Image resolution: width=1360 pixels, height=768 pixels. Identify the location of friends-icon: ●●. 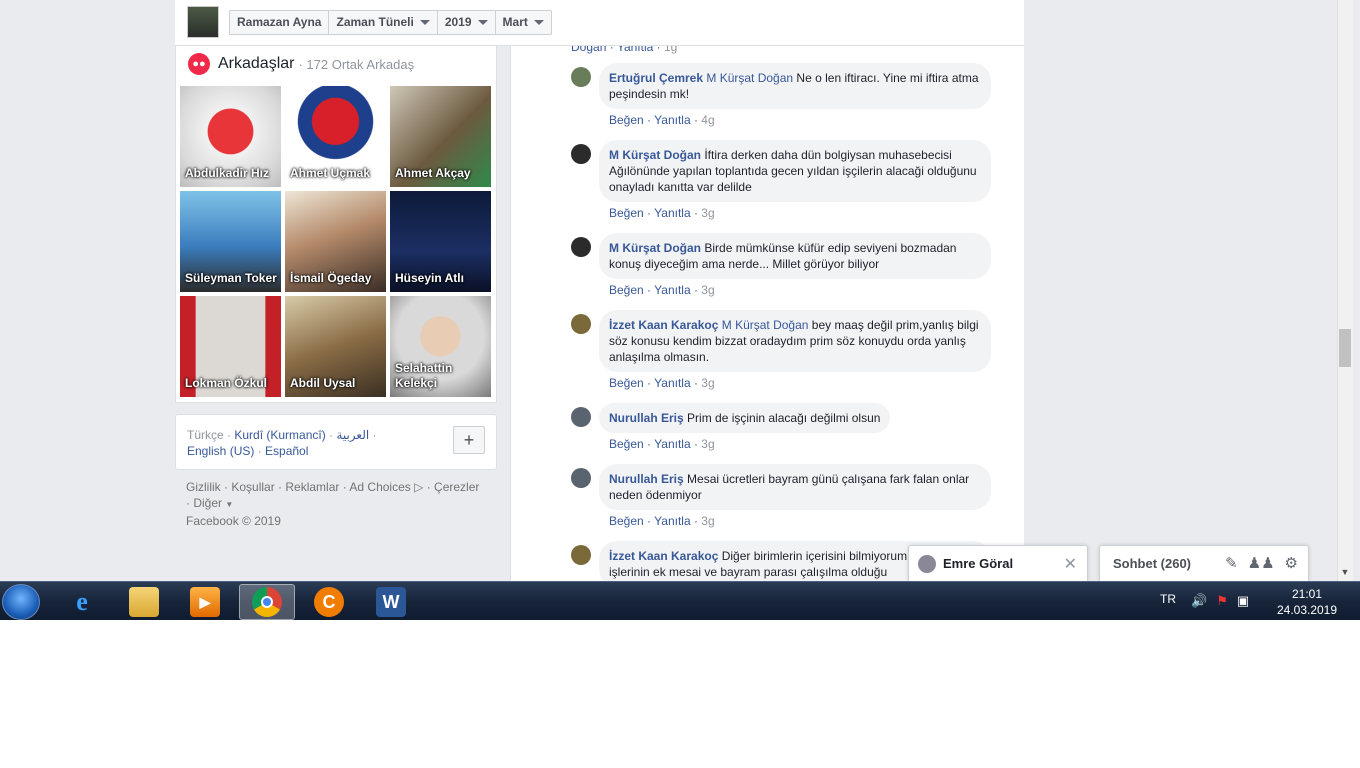
(199, 64).